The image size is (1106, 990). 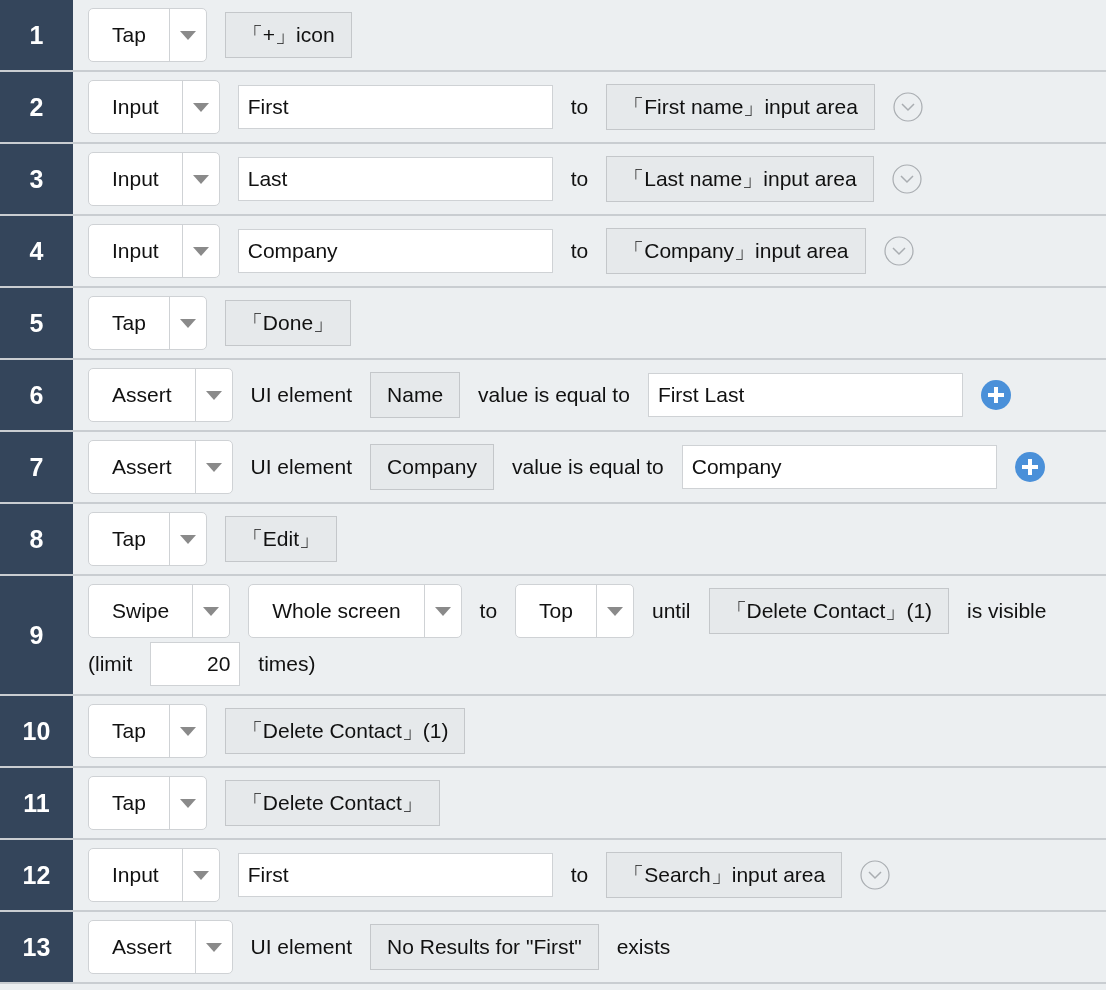 What do you see at coordinates (355, 611) in the screenshot?
I see `action-dropdown: Whole screen` at bounding box center [355, 611].